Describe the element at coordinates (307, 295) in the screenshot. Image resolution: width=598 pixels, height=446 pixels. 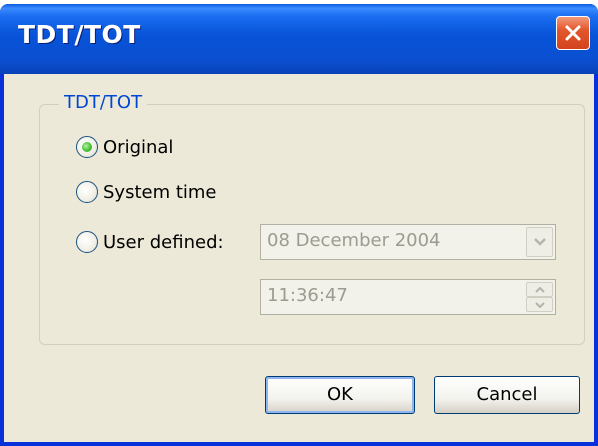
I see `time-value: 11:36:47` at that location.